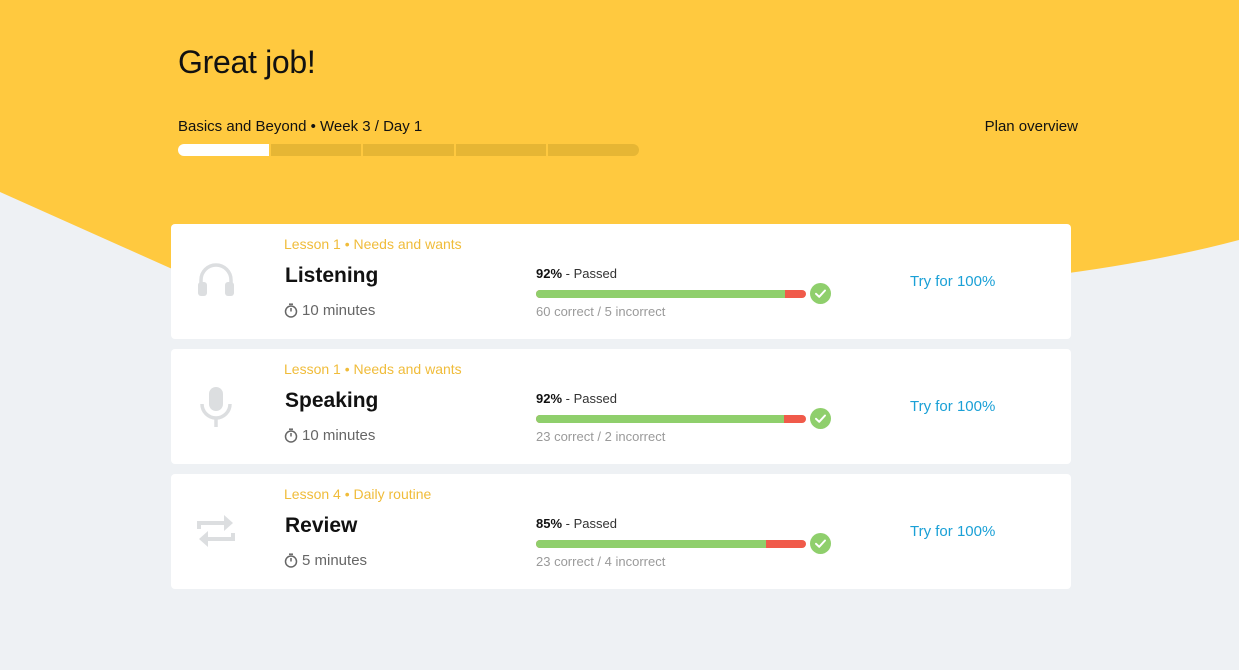 This screenshot has height=670, width=1239. I want to click on lesson-tag: Lesson 4 • Daily routine, so click(358, 494).